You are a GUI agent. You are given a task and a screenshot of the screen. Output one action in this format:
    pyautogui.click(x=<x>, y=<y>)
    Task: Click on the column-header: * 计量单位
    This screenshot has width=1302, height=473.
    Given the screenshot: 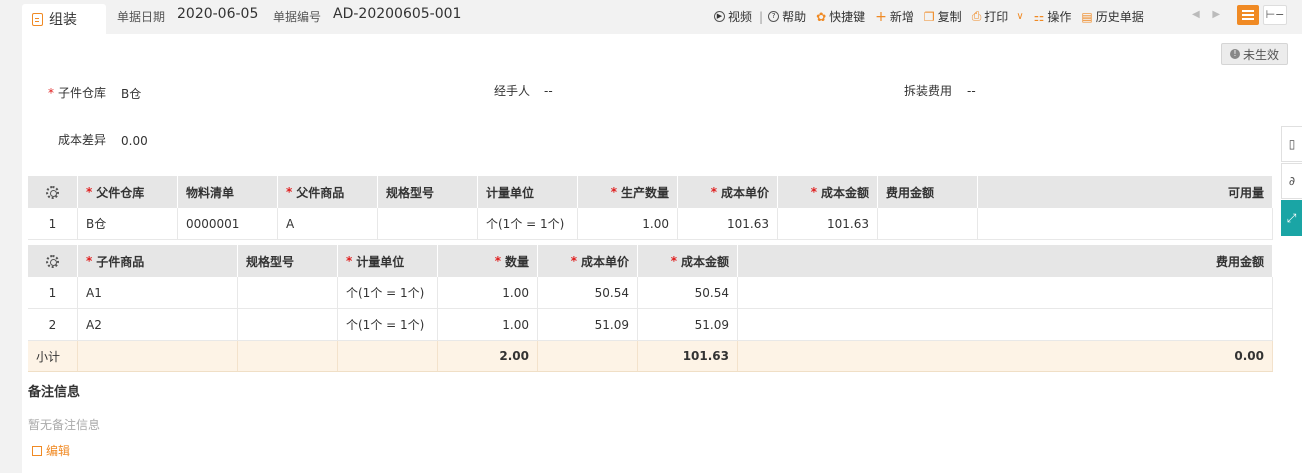 What is the action you would take?
    pyautogui.click(x=388, y=261)
    